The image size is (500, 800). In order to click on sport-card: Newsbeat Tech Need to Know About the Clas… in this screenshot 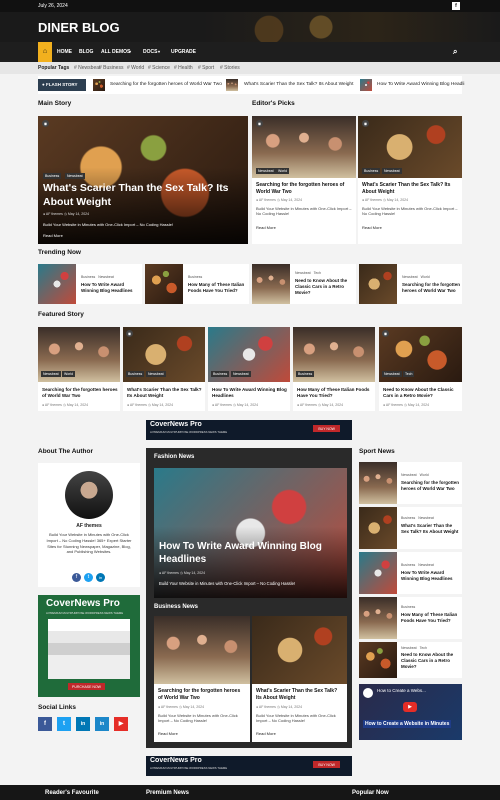, I will do `click(410, 660)`.